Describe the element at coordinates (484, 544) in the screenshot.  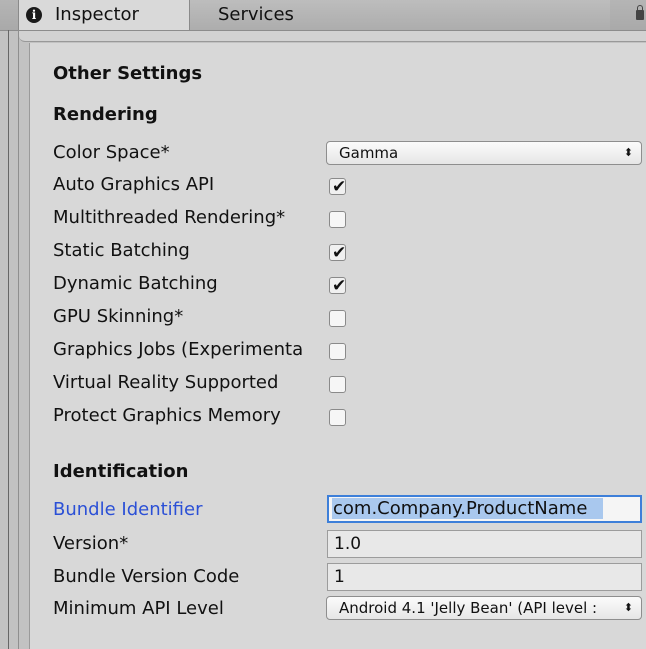
I see `version-field: 1.0` at that location.